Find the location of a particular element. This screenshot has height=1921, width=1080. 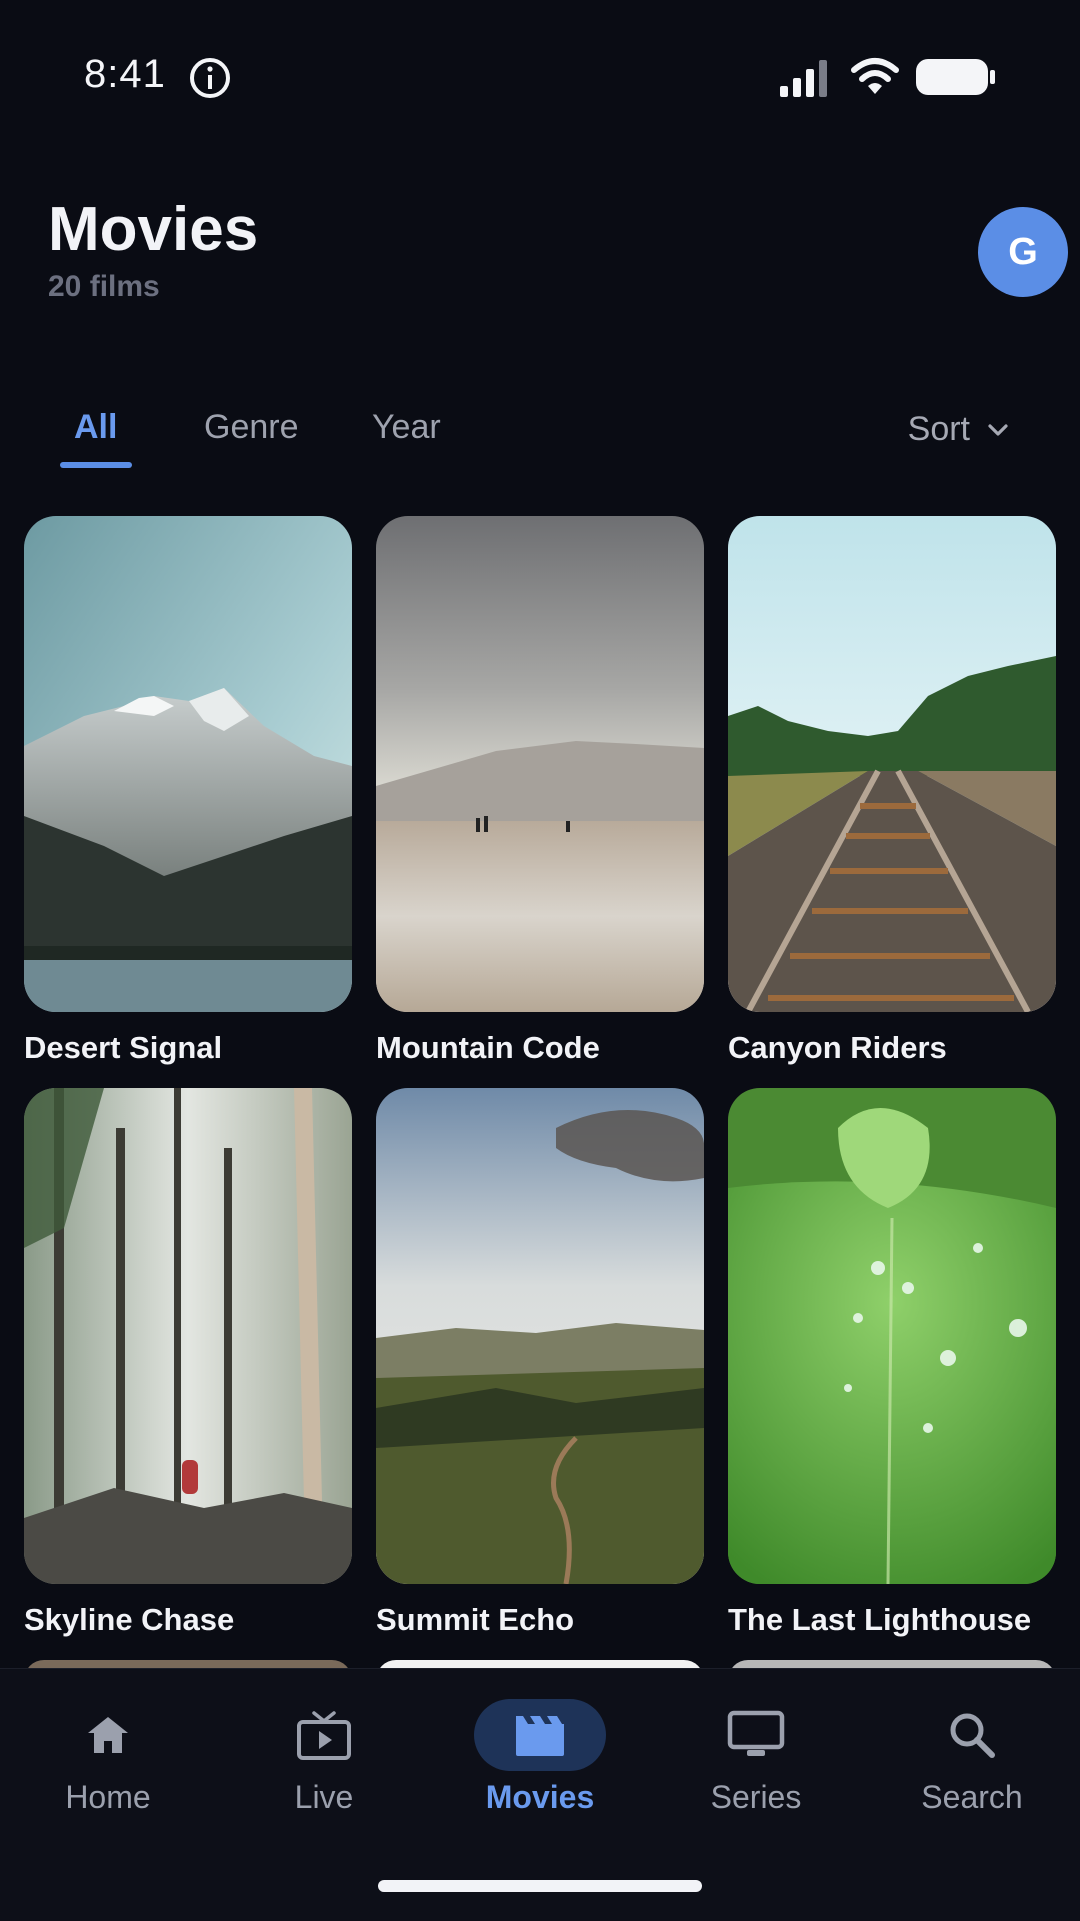

nav-home: Home is located at coordinates (108, 1757).